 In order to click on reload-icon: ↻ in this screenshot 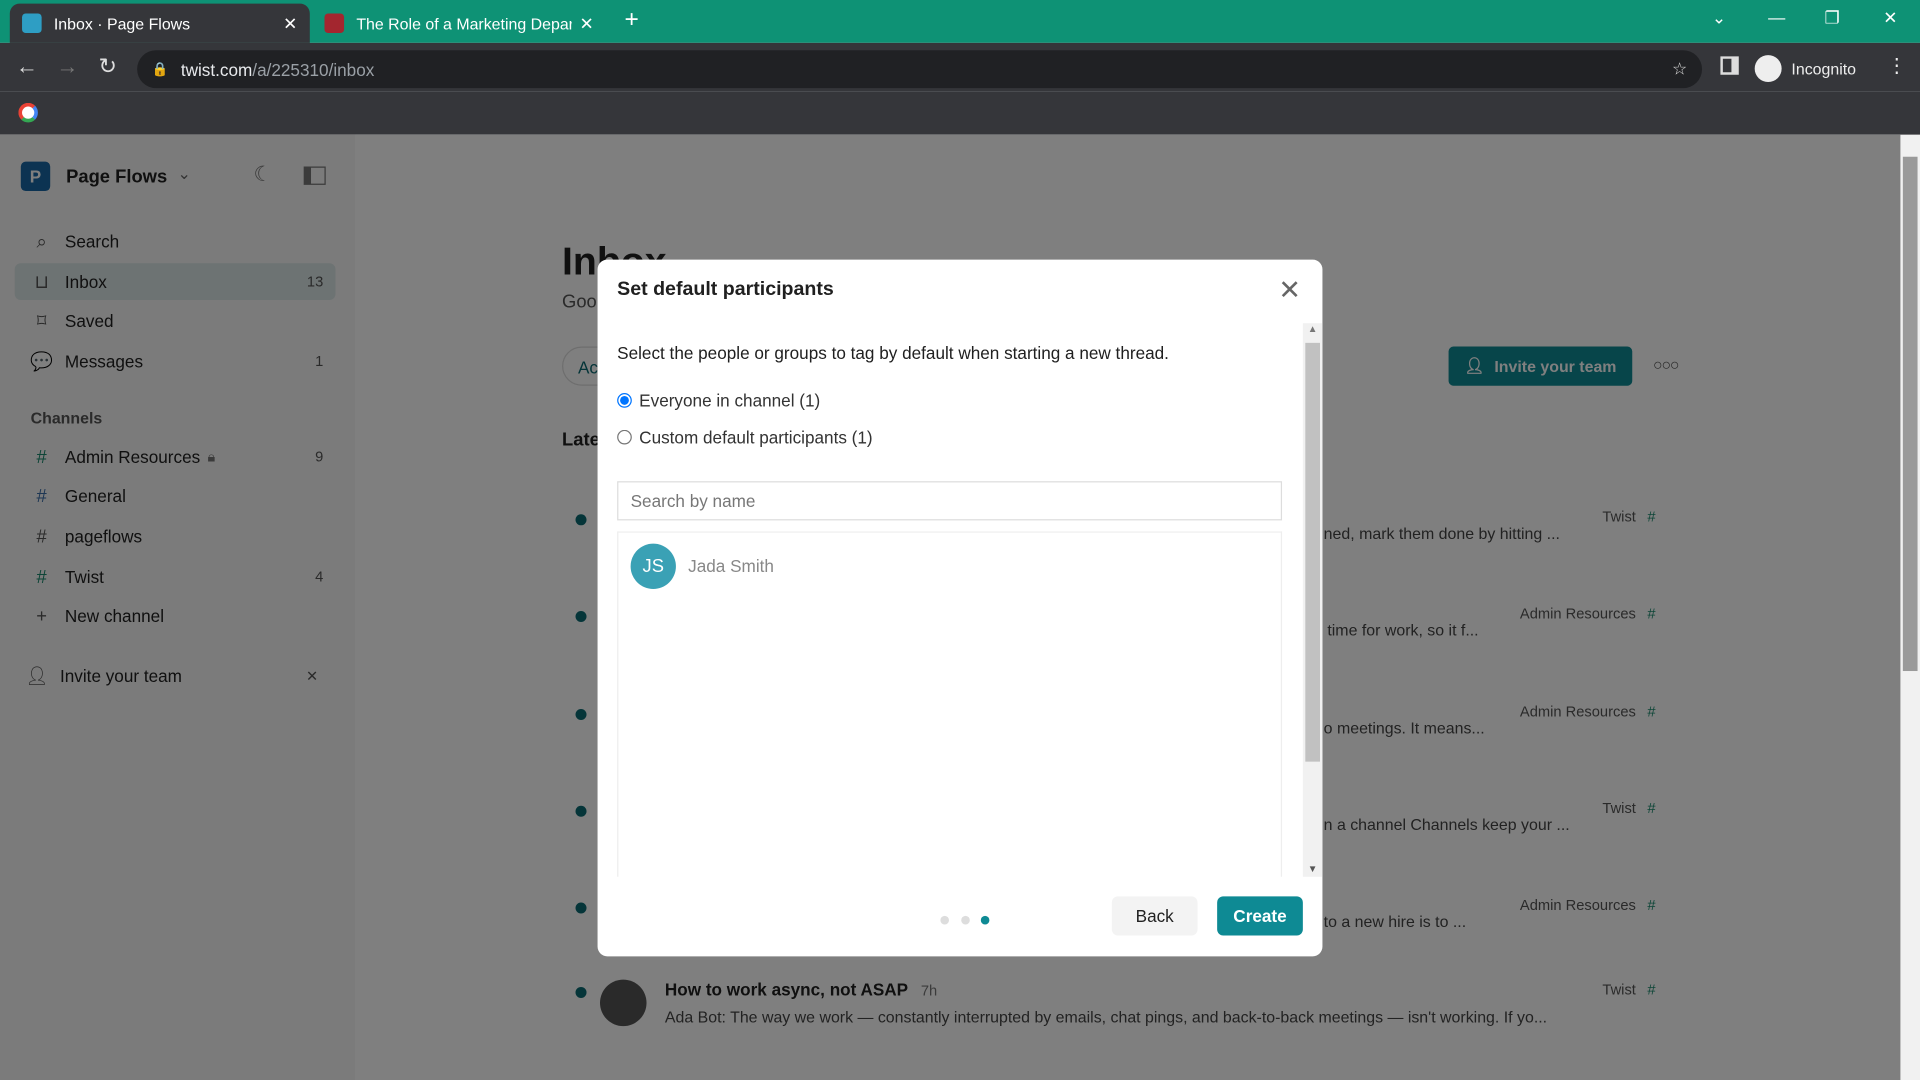, I will do `click(107, 67)`.